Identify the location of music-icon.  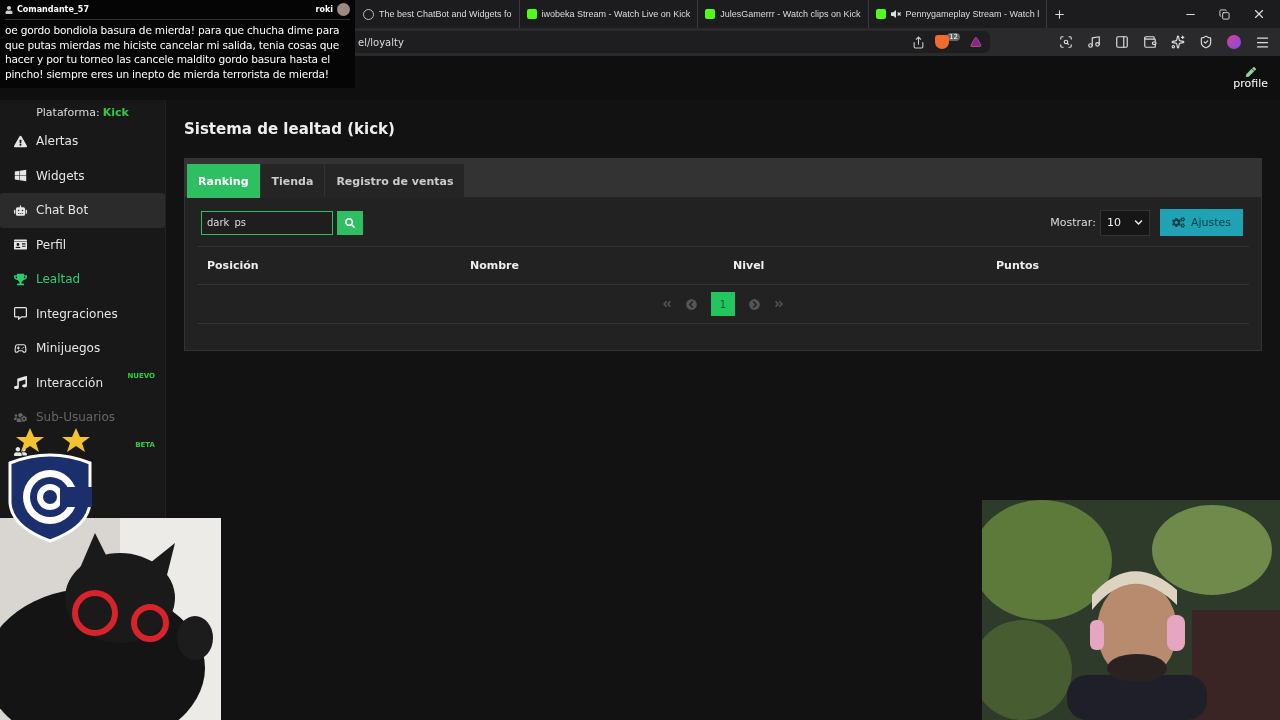
(1094, 42).